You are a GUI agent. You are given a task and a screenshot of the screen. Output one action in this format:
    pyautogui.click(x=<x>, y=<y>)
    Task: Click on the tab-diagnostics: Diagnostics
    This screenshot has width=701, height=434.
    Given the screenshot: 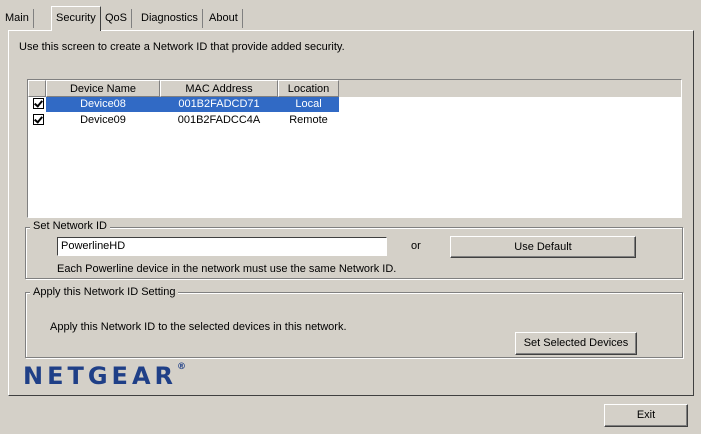 What is the action you would take?
    pyautogui.click(x=170, y=18)
    